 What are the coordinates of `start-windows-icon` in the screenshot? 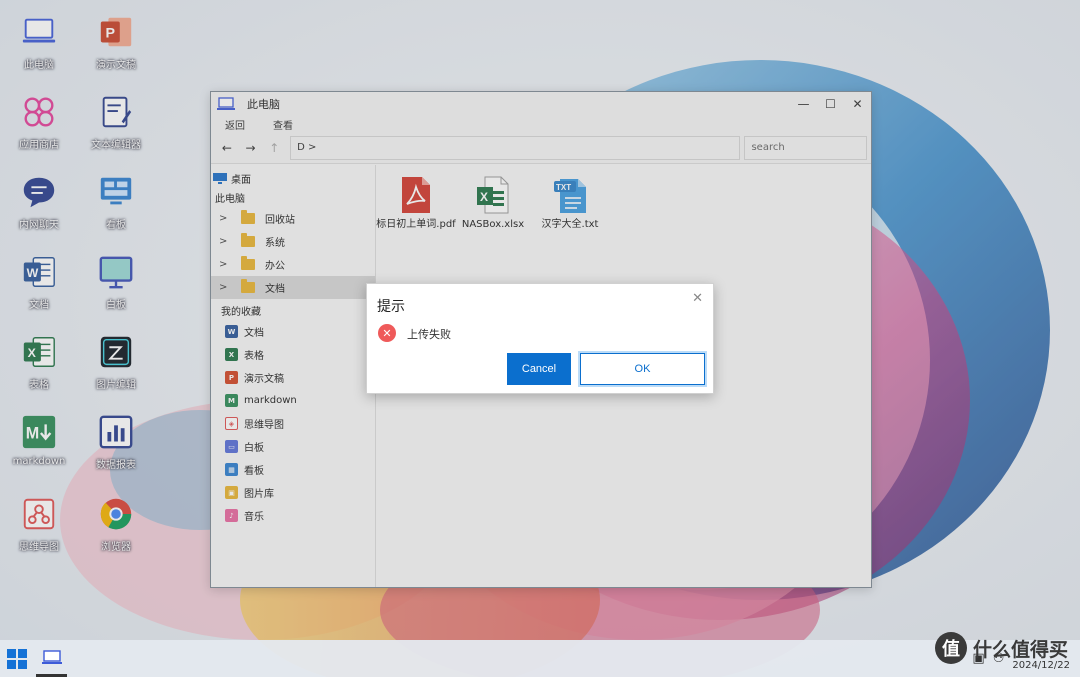 It's located at (17, 659).